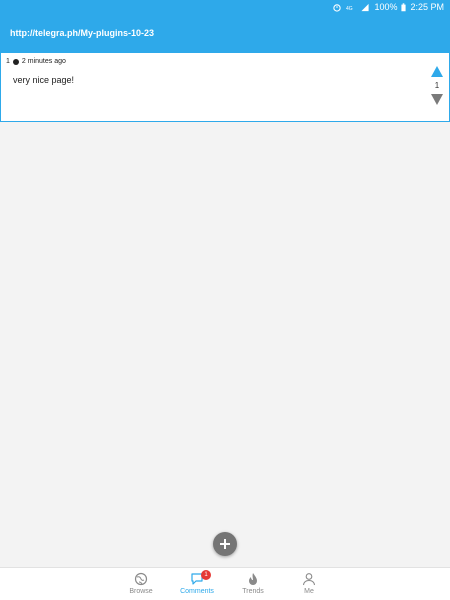  Describe the element at coordinates (437, 99) in the screenshot. I see `downvote-icon` at that location.